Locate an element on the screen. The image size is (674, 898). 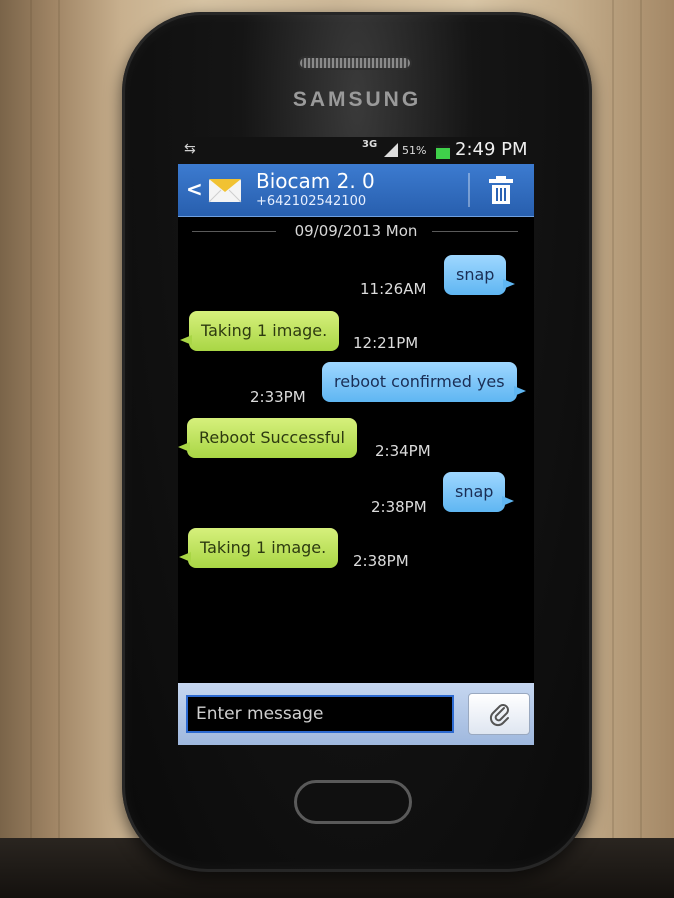
battery-icon is located at coordinates (443, 152).